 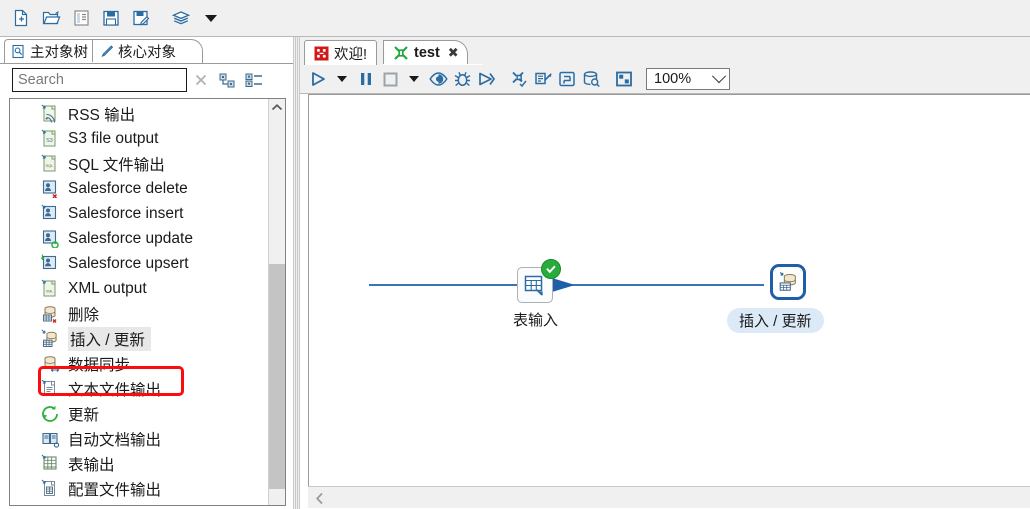 I want to click on s3-file-output-icon: S3, so click(x=50, y=139).